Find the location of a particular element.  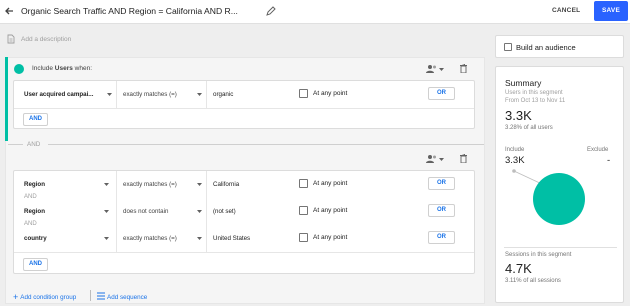

sessions-value: 4.7K is located at coordinates (518, 268).